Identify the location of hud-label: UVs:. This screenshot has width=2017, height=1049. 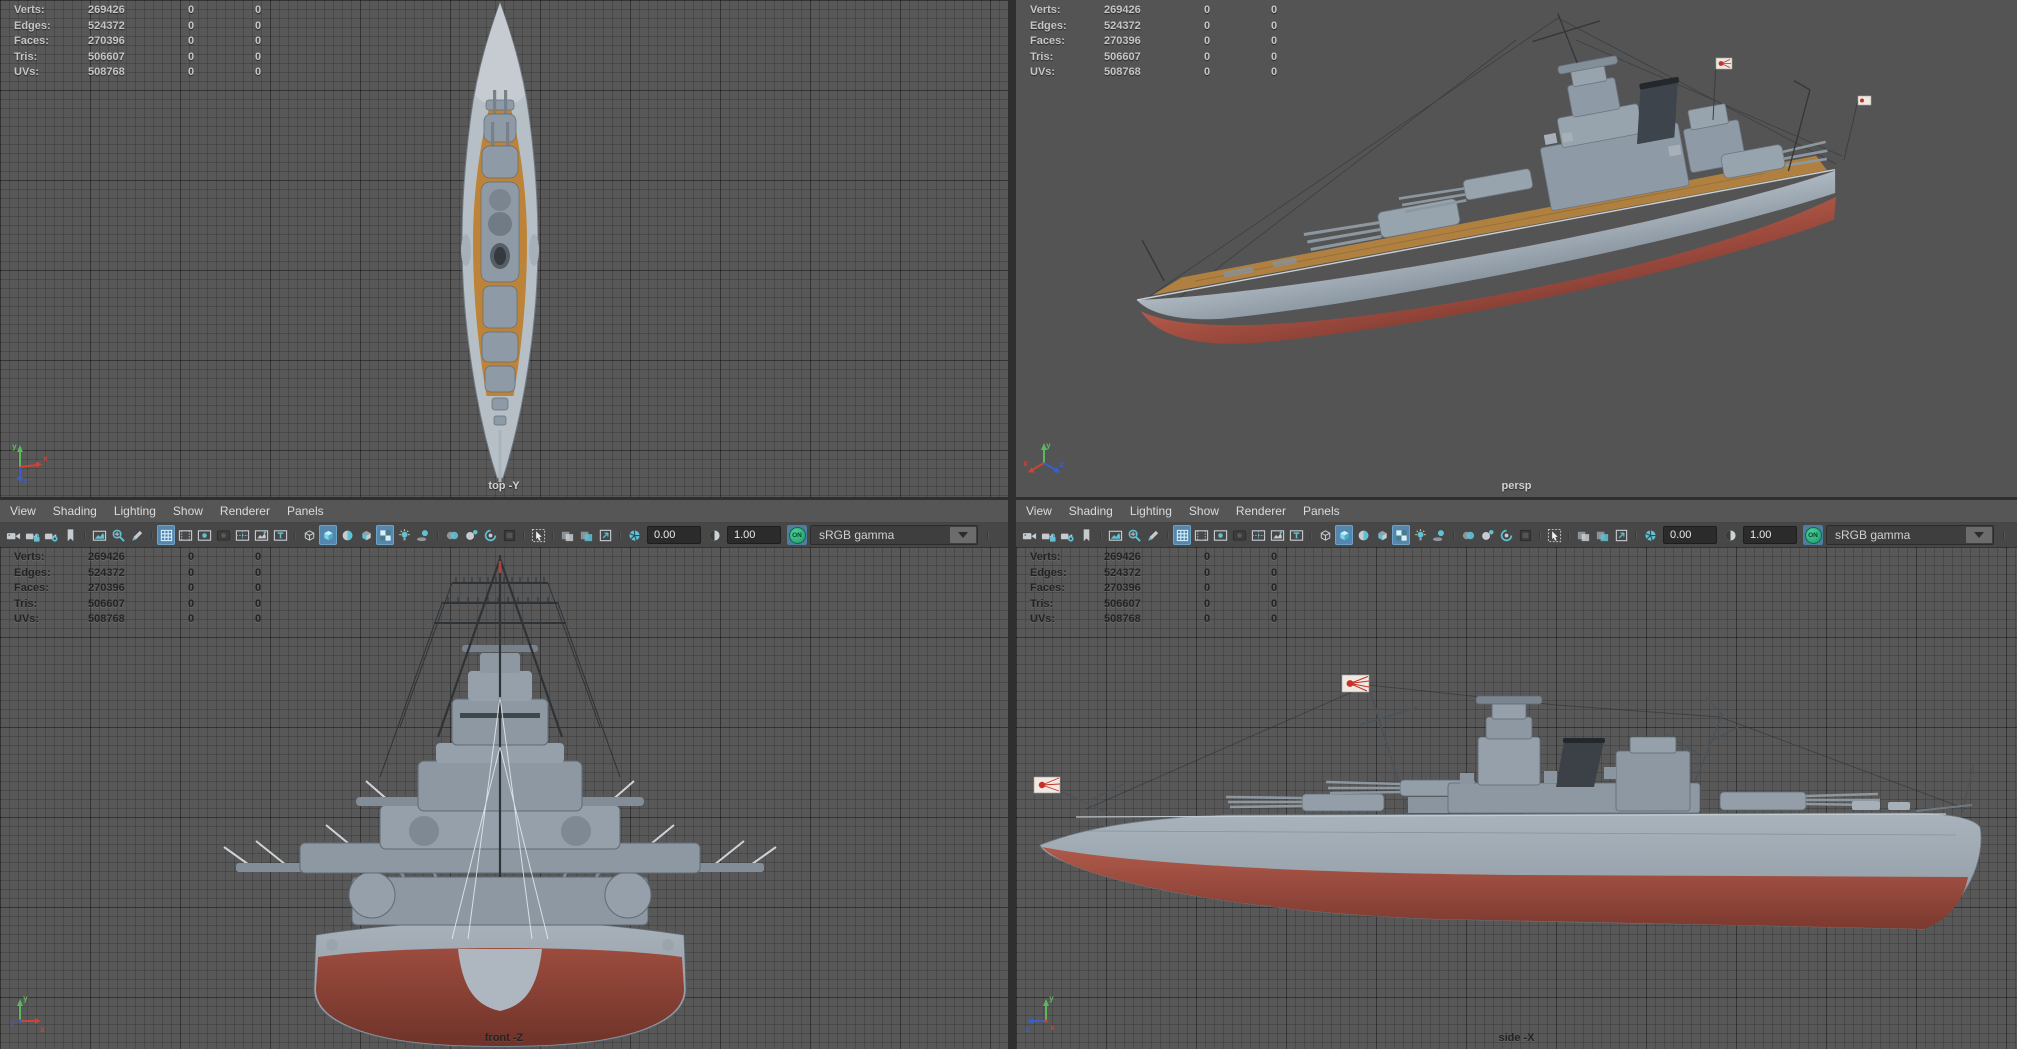
(27, 72).